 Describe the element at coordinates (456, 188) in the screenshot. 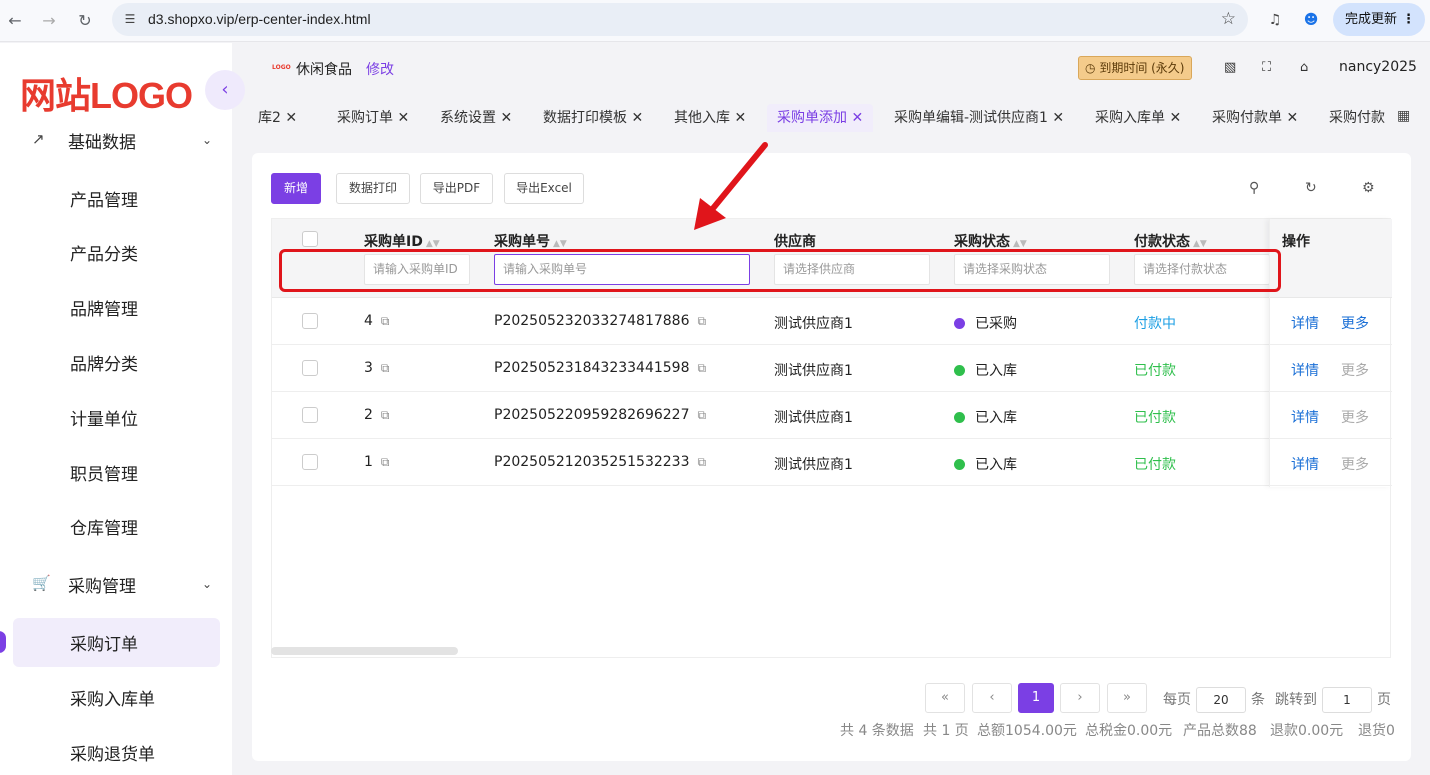

I see `export-pdf-button: 导出PDF` at that location.